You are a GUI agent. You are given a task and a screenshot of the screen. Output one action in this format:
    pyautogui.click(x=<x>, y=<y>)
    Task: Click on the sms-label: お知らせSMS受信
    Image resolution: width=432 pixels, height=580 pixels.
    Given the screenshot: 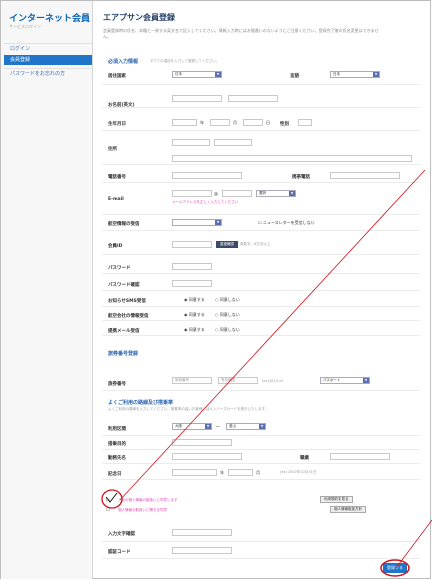 What is the action you would take?
    pyautogui.click(x=127, y=301)
    